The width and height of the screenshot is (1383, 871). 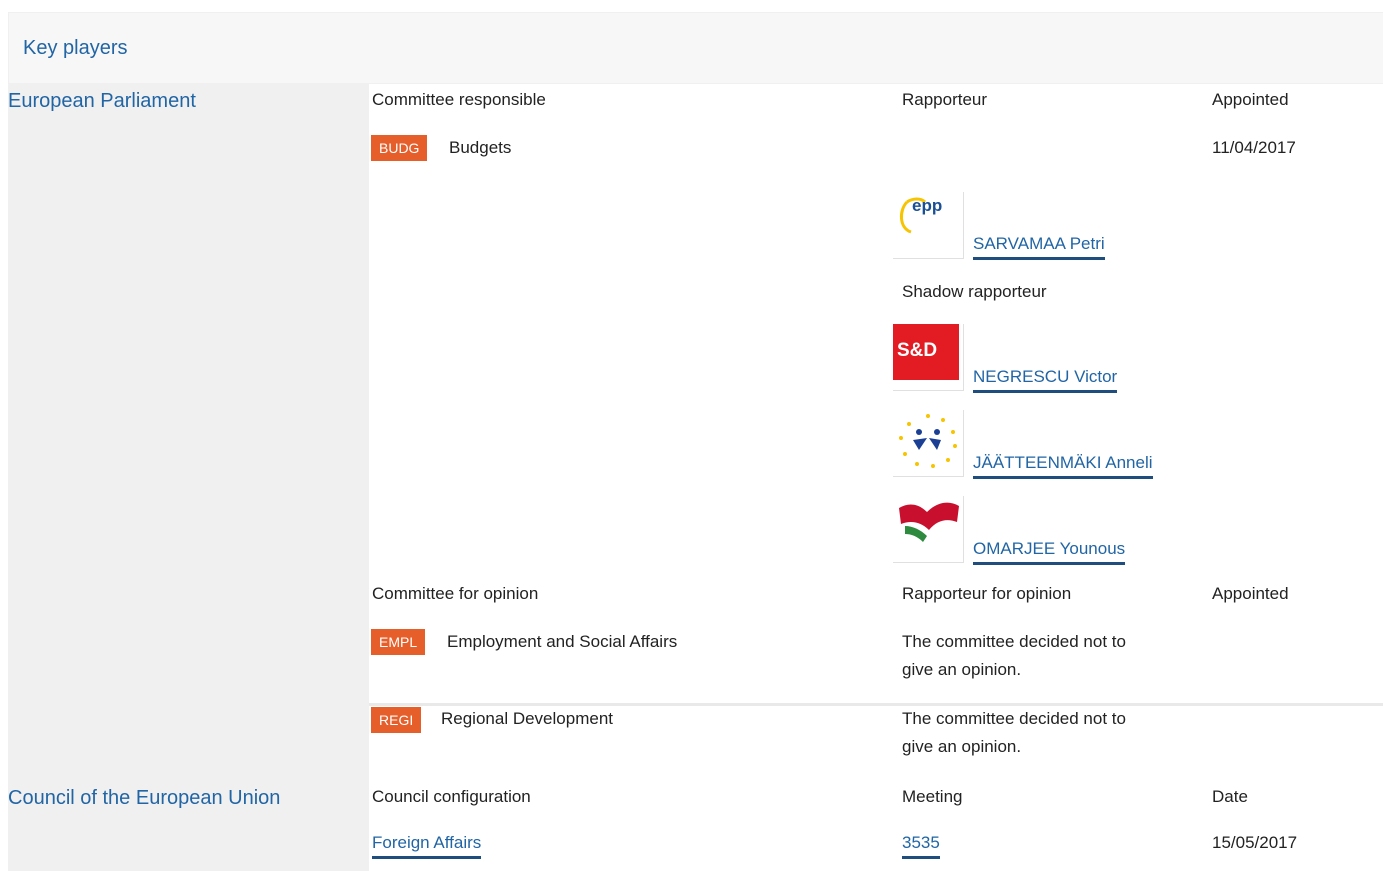 What do you see at coordinates (459, 99) in the screenshot?
I see `head-committee-responsible: Committee responsible` at bounding box center [459, 99].